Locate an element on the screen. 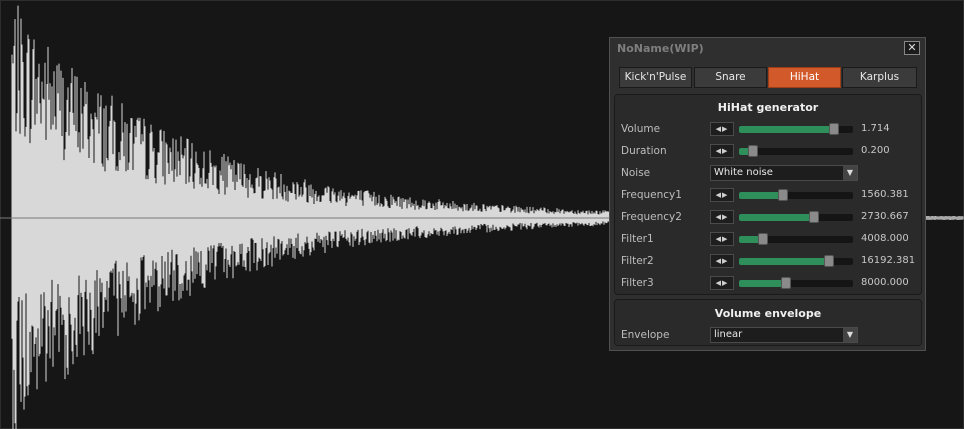 This screenshot has width=964, height=429. tab-snare: Snare is located at coordinates (730, 77).